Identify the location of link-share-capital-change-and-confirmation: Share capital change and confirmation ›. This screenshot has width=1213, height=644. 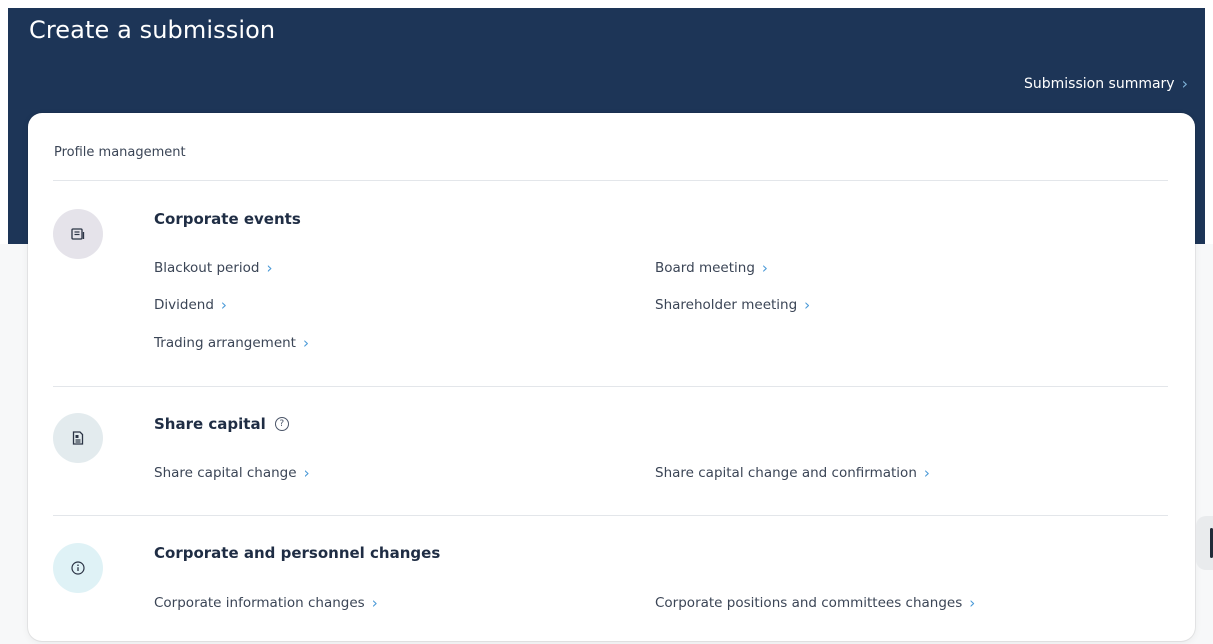
(792, 473).